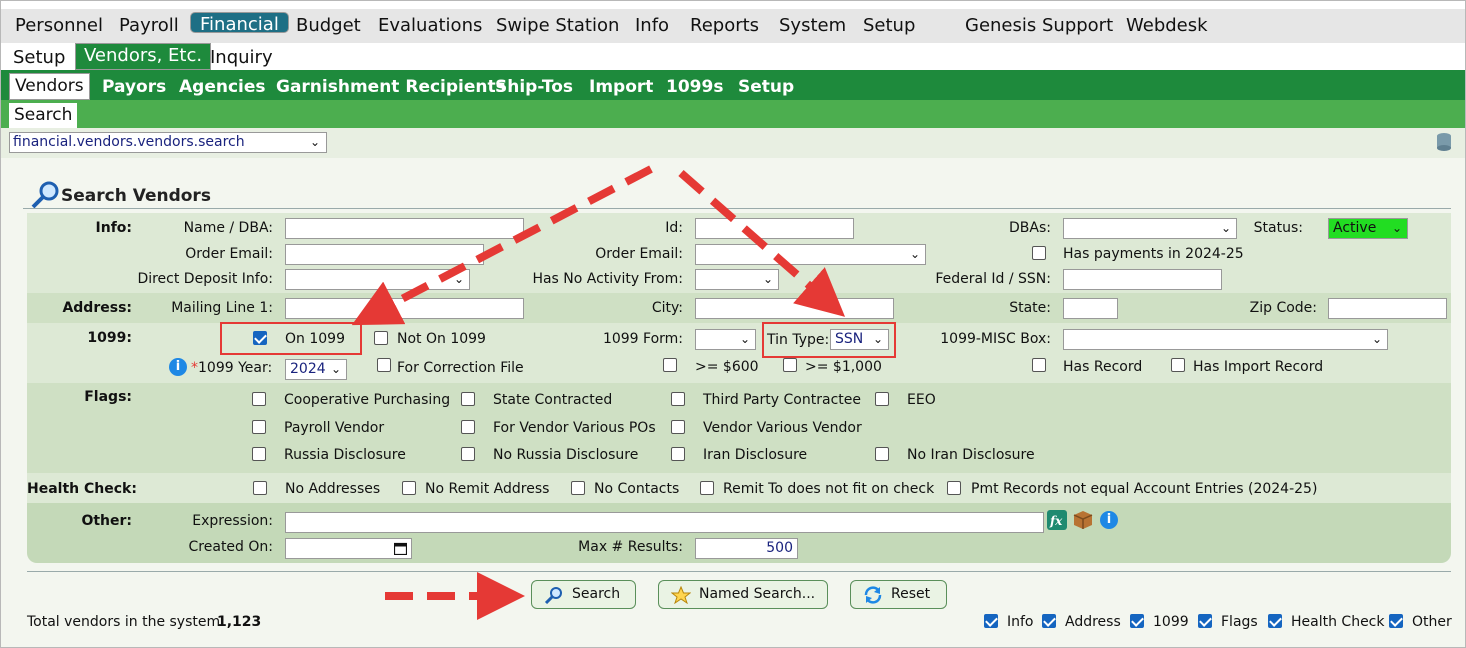 The image size is (1466, 648). What do you see at coordinates (291, 338) in the screenshot?
I see `annotation-box-on1099` at bounding box center [291, 338].